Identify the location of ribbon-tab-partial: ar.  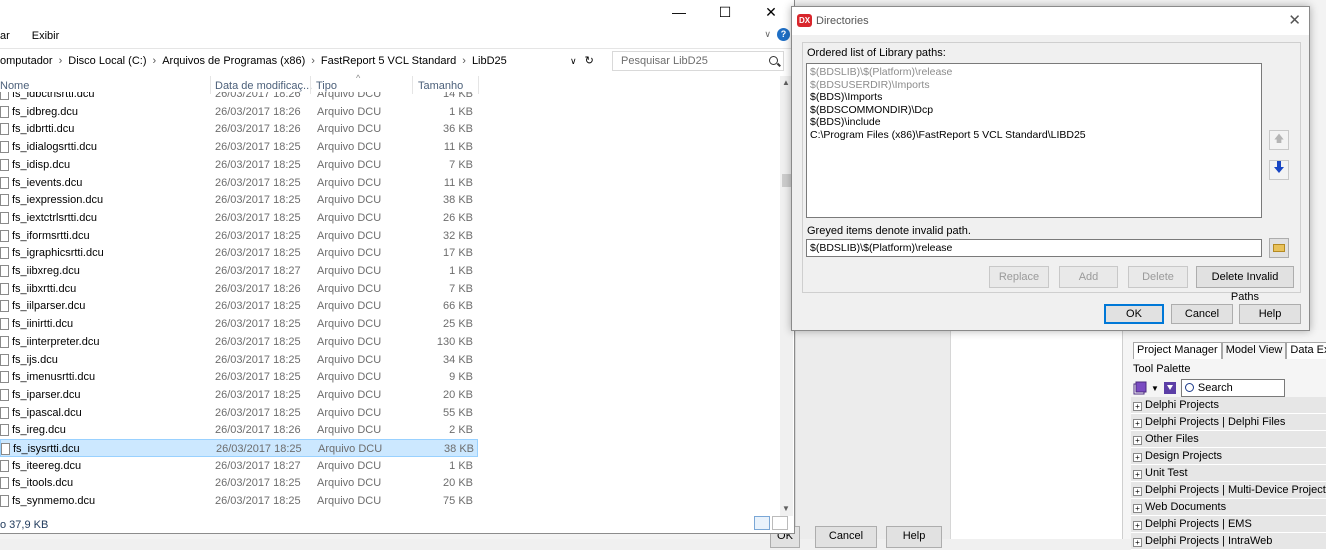
(5, 36).